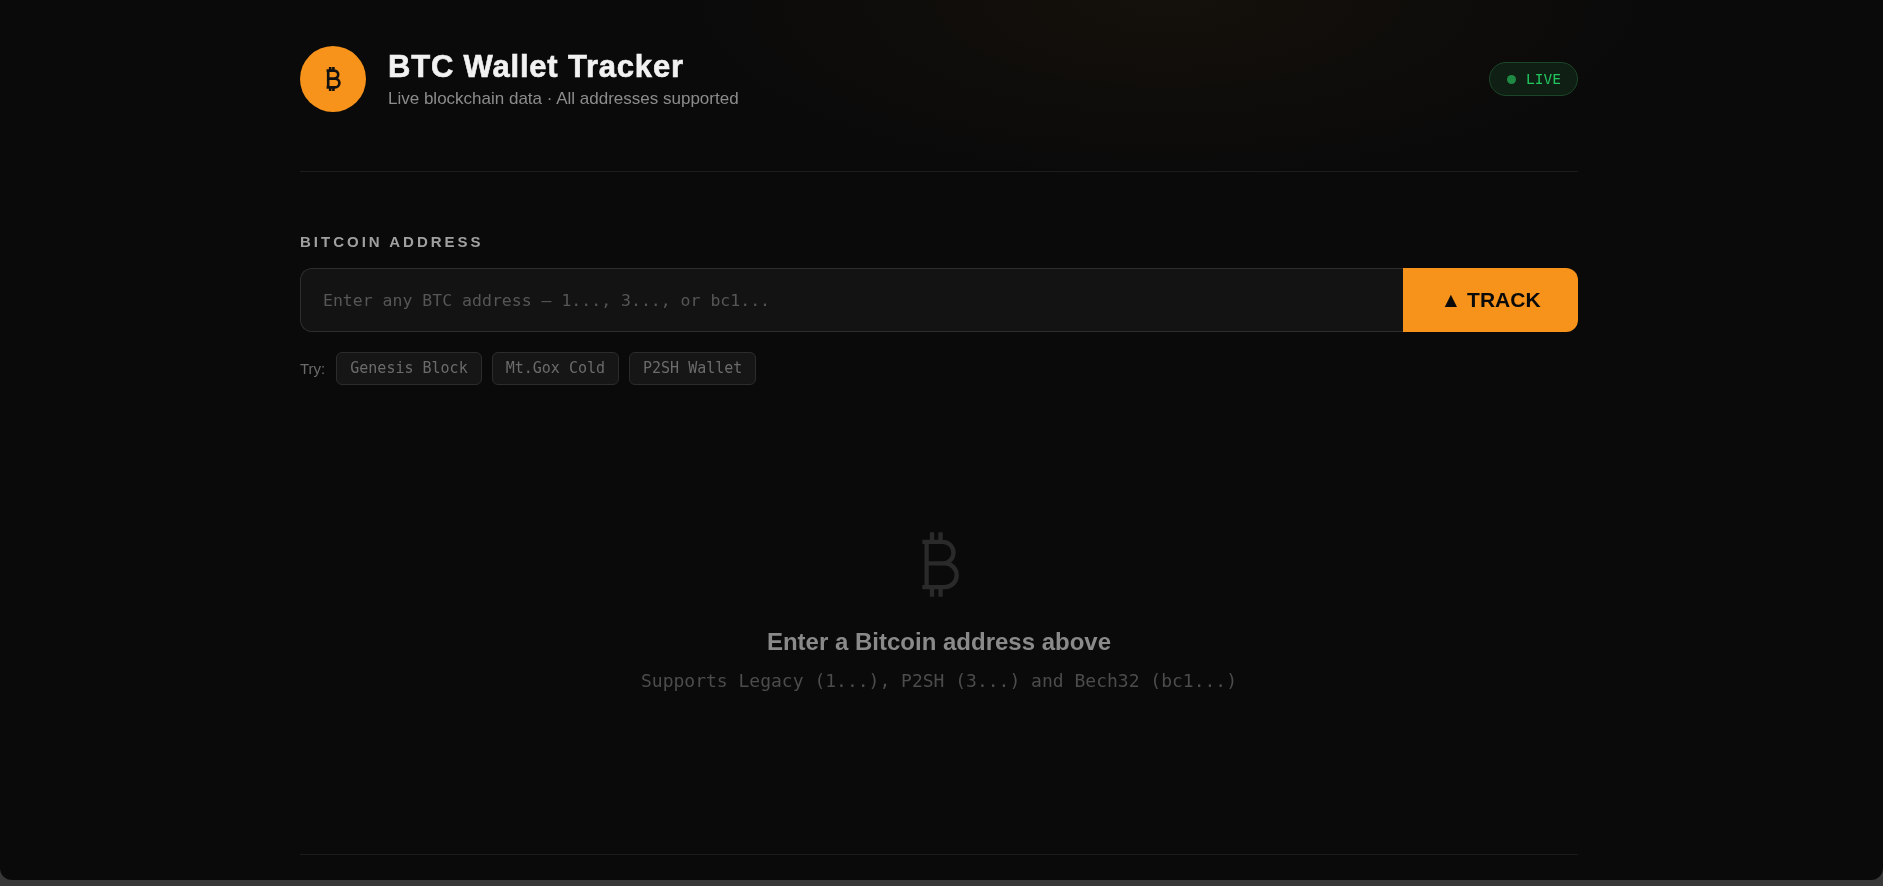 The width and height of the screenshot is (1883, 886). I want to click on status-dot-icon, so click(1512, 79).